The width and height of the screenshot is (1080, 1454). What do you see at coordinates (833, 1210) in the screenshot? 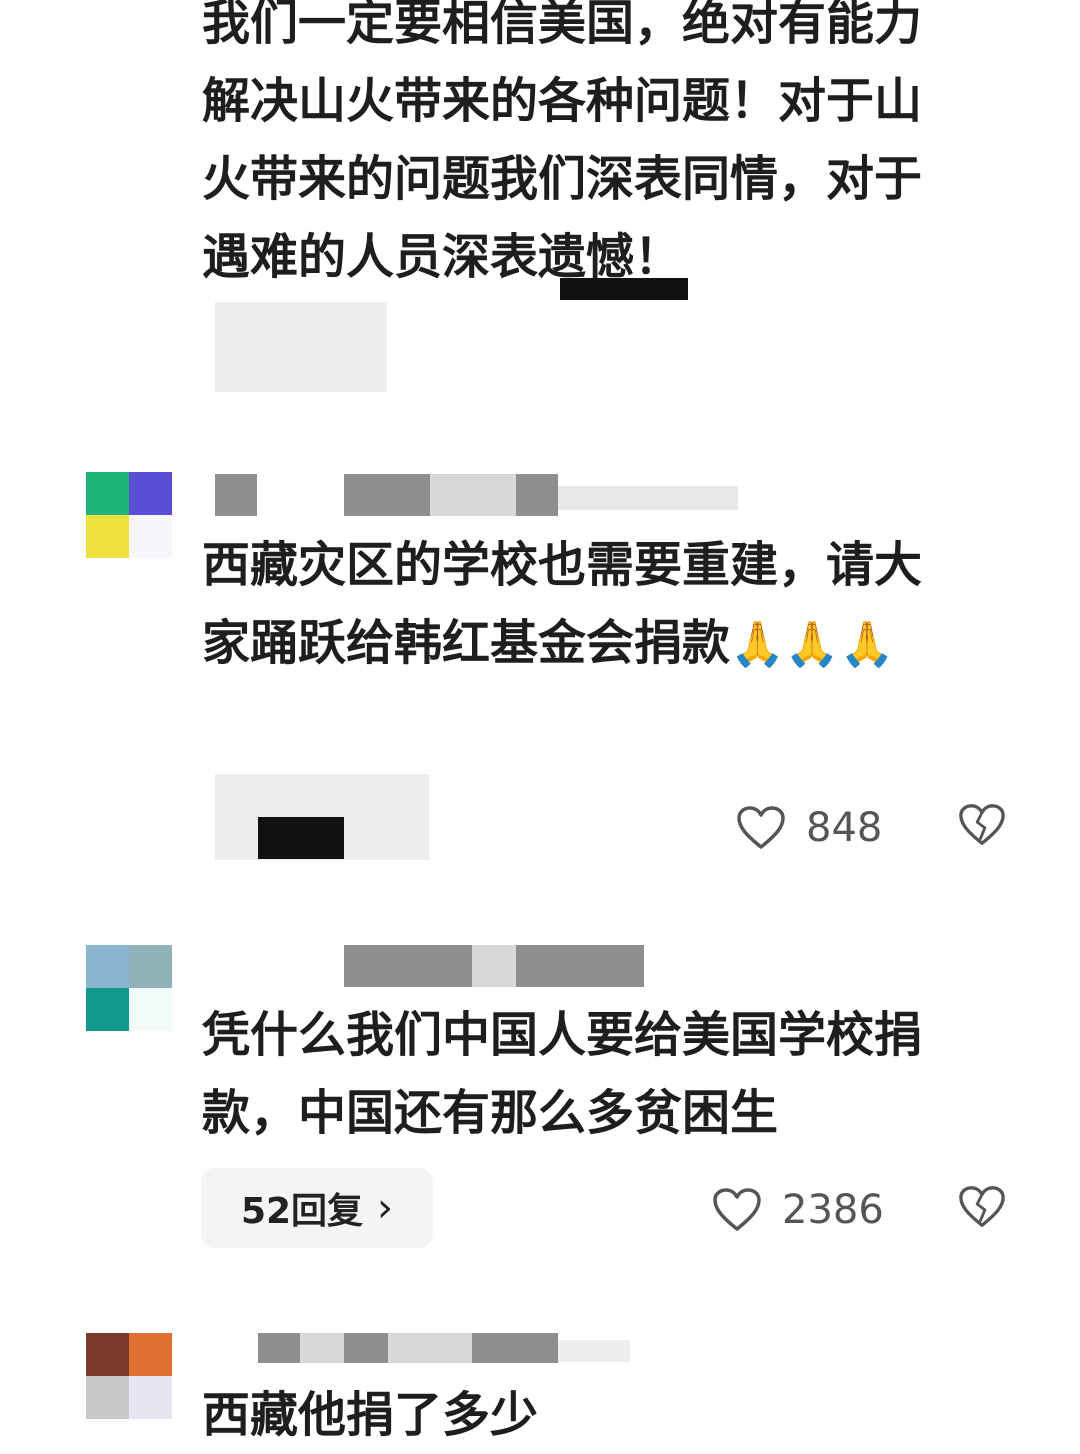
I see `like-count: 2386` at bounding box center [833, 1210].